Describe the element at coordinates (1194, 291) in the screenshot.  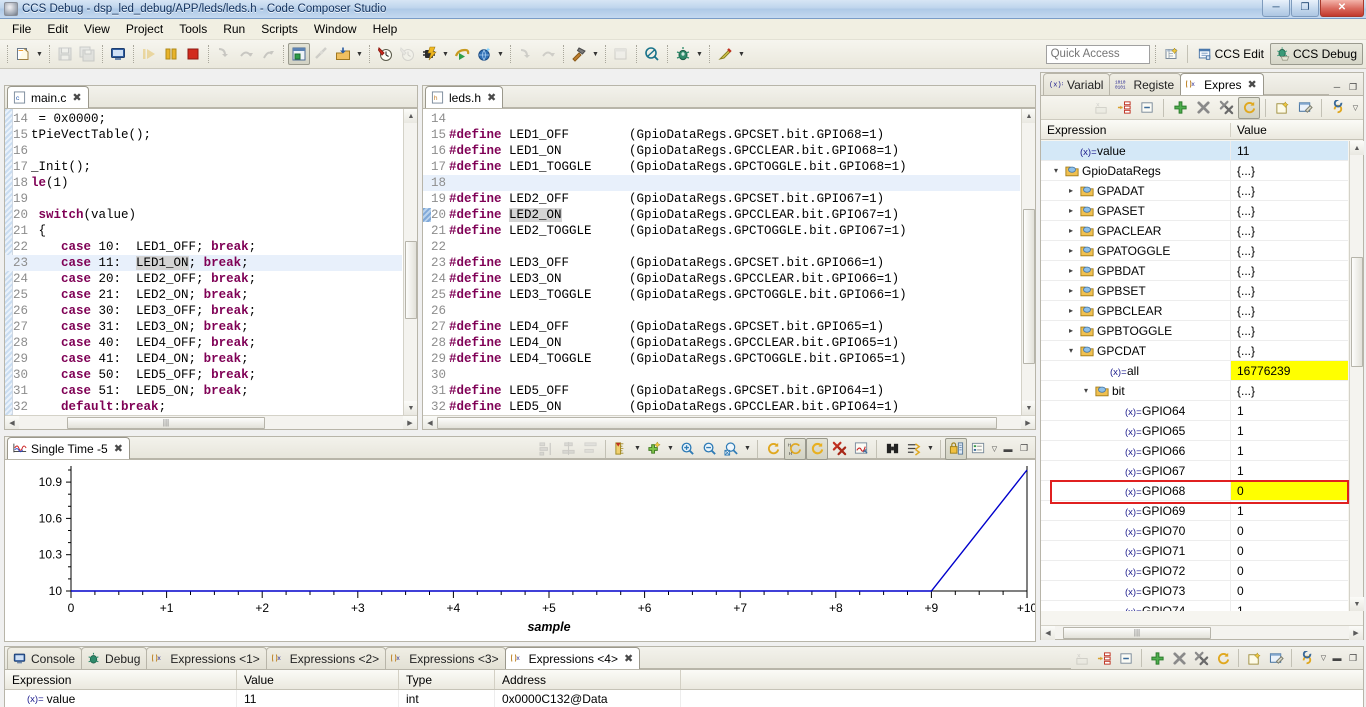
I see `table-row: ▸ GPBSET {...}` at that location.